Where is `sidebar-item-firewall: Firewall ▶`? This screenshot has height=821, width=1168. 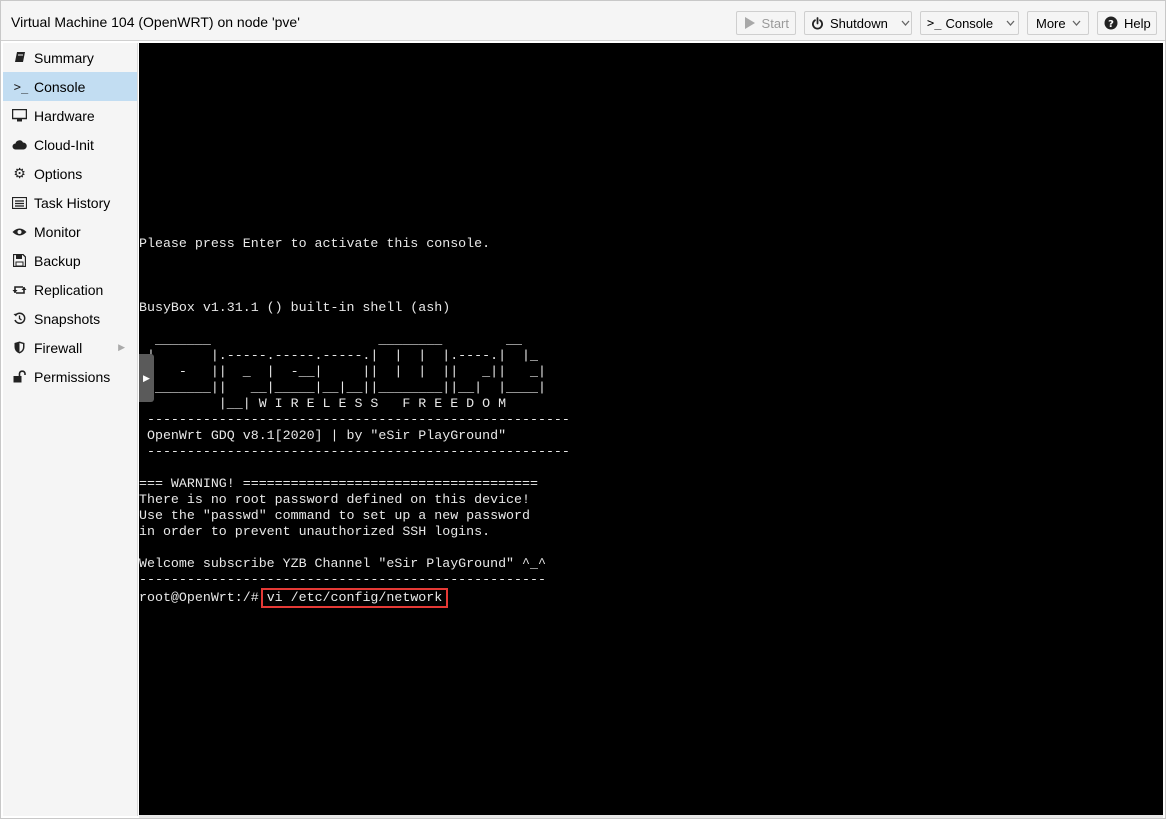 sidebar-item-firewall: Firewall ▶ is located at coordinates (70, 347).